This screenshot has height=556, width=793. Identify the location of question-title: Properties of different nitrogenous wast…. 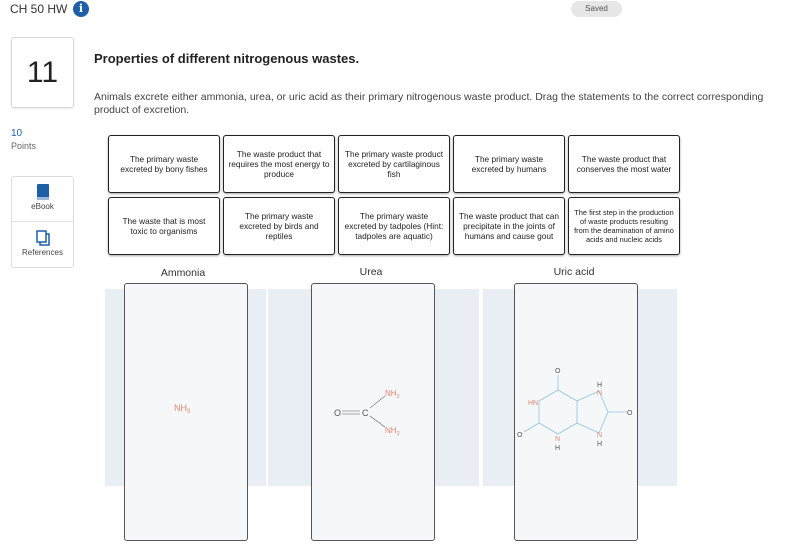
(227, 58).